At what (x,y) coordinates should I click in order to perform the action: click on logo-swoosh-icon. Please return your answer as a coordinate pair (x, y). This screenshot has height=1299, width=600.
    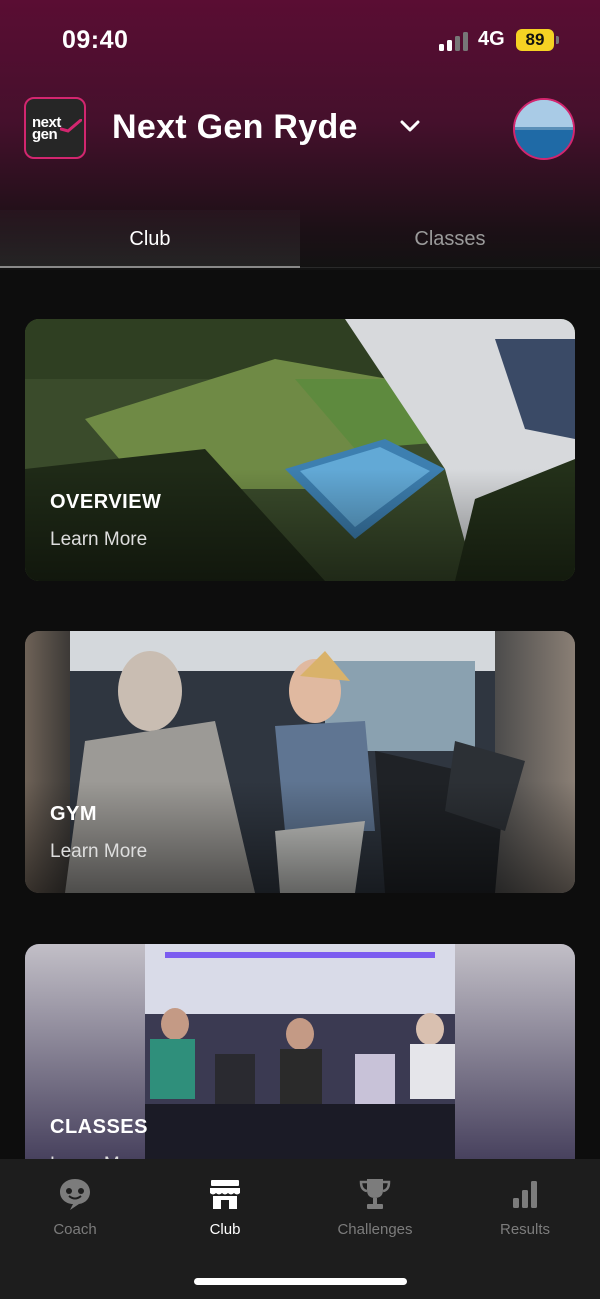
    Looking at the image, I should click on (71, 126).